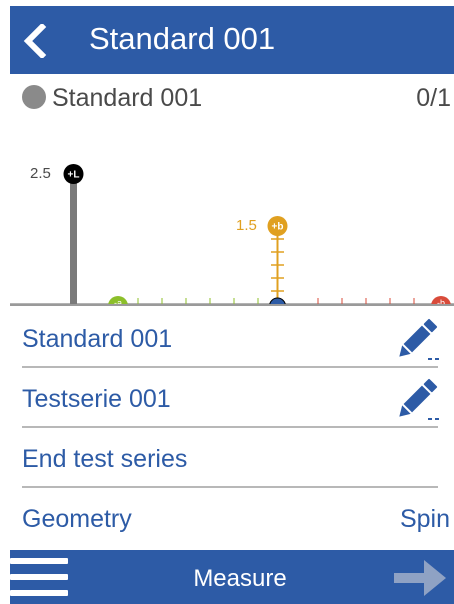 Image resolution: width=454 pixels, height=604 pixels. I want to click on chevron-left-icon, so click(35, 41).